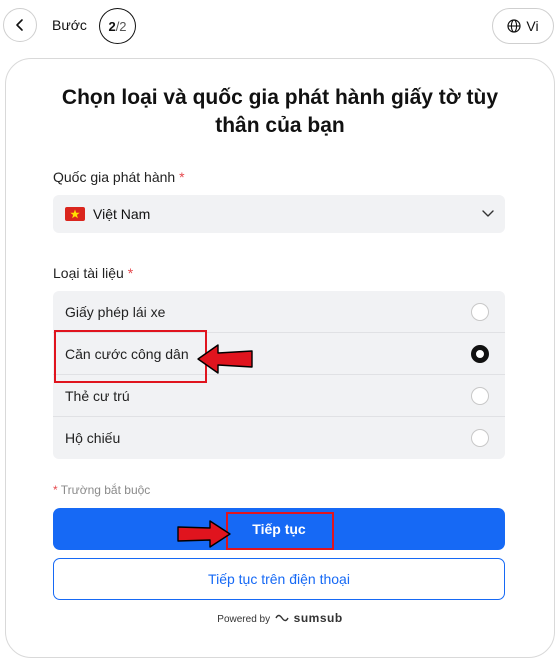  I want to click on required-note-text: Trường bắt buộc, so click(105, 490).